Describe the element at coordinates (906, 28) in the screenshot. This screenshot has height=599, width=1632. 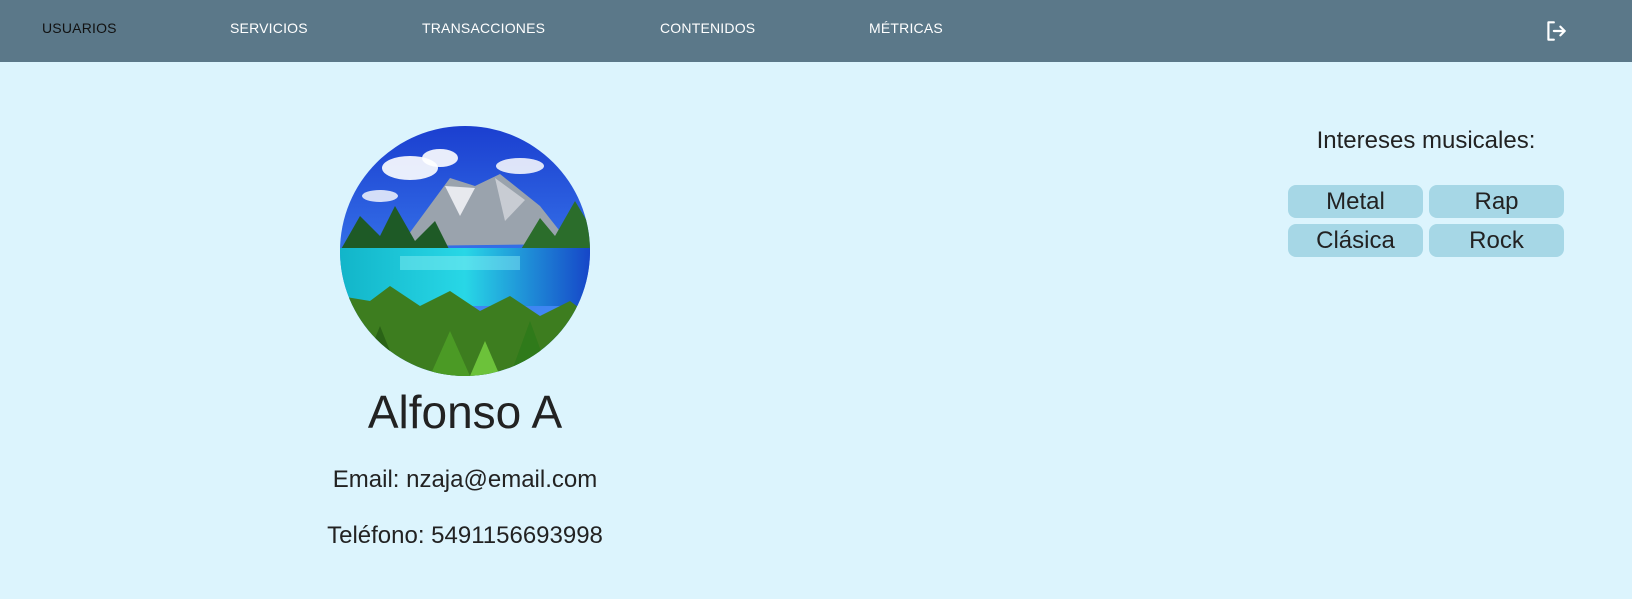
I see `nav-item-metricas: MÉTRICAS` at that location.